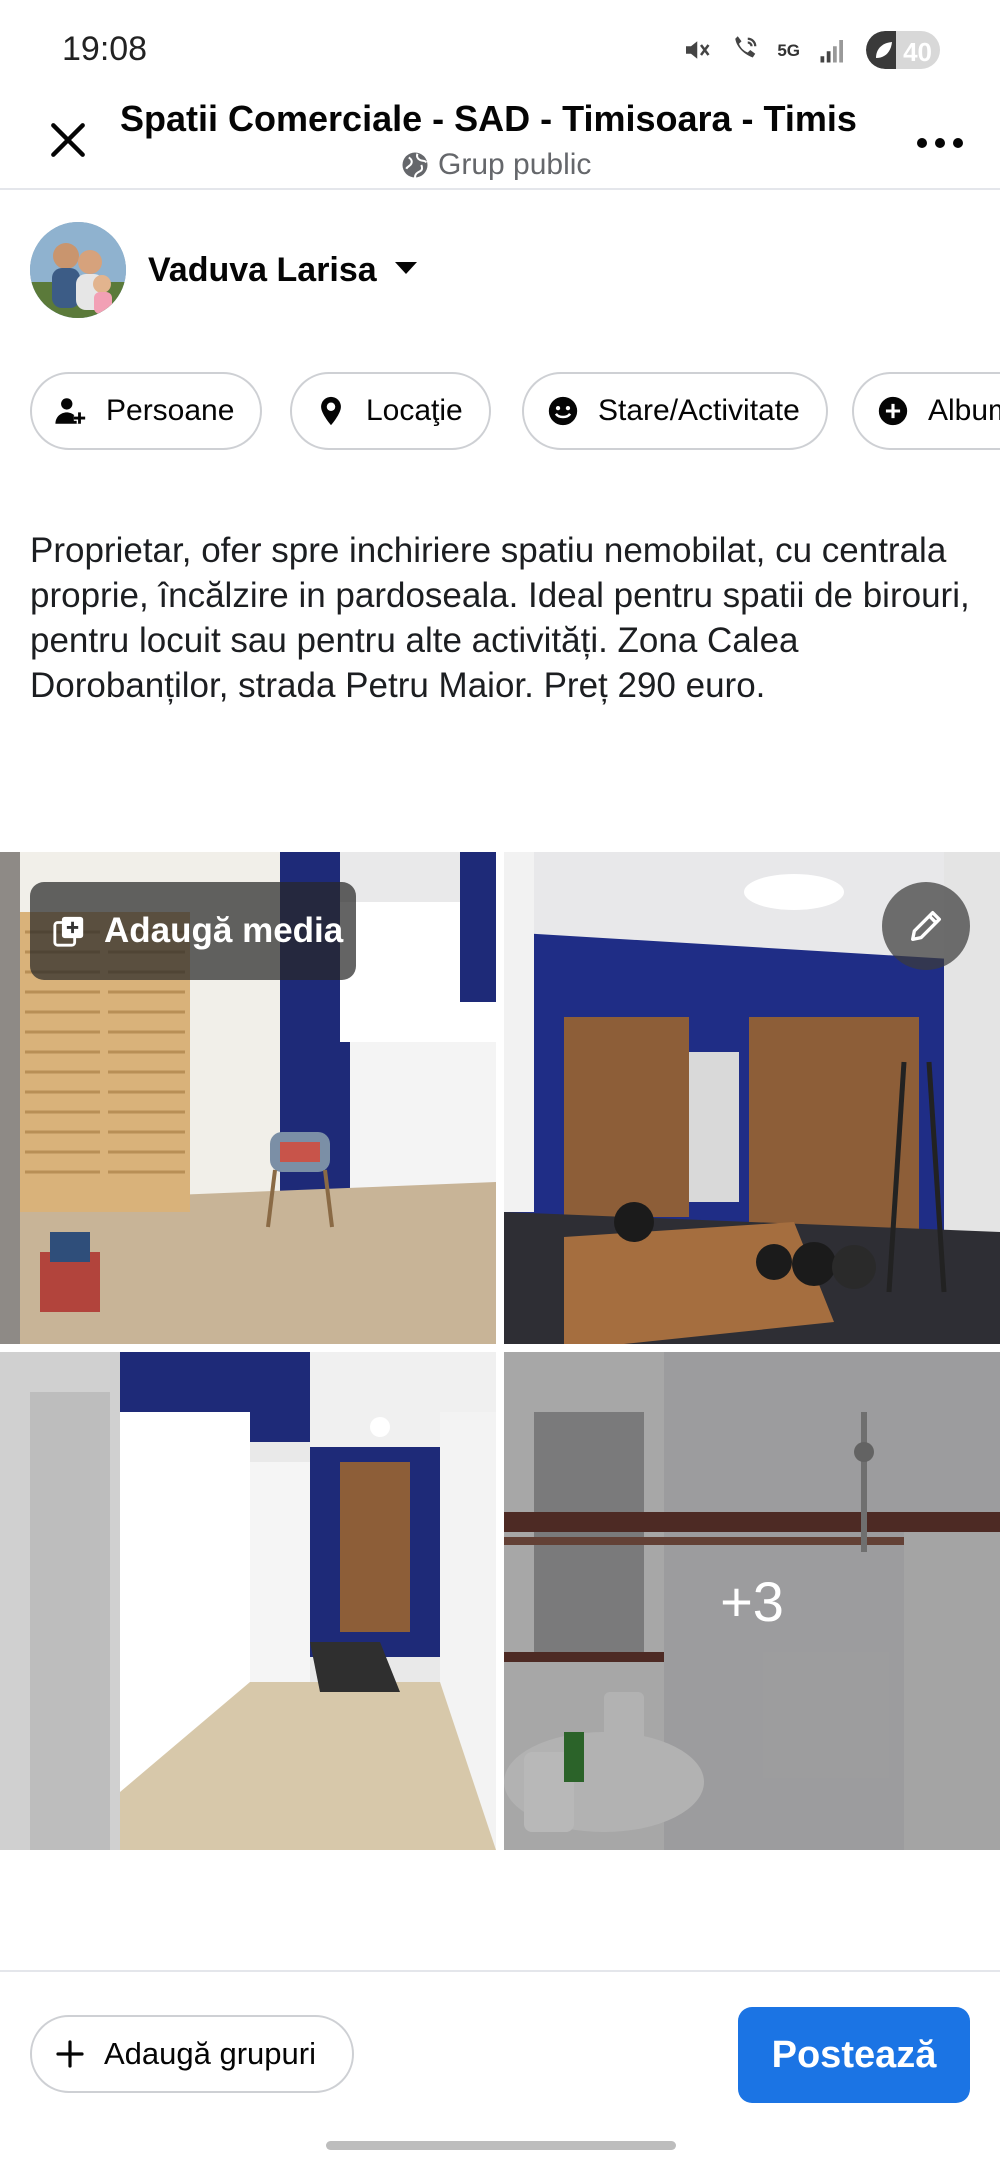 This screenshot has width=1000, height=2167. I want to click on photo-room-closet: Adaugă media, so click(248, 1098).